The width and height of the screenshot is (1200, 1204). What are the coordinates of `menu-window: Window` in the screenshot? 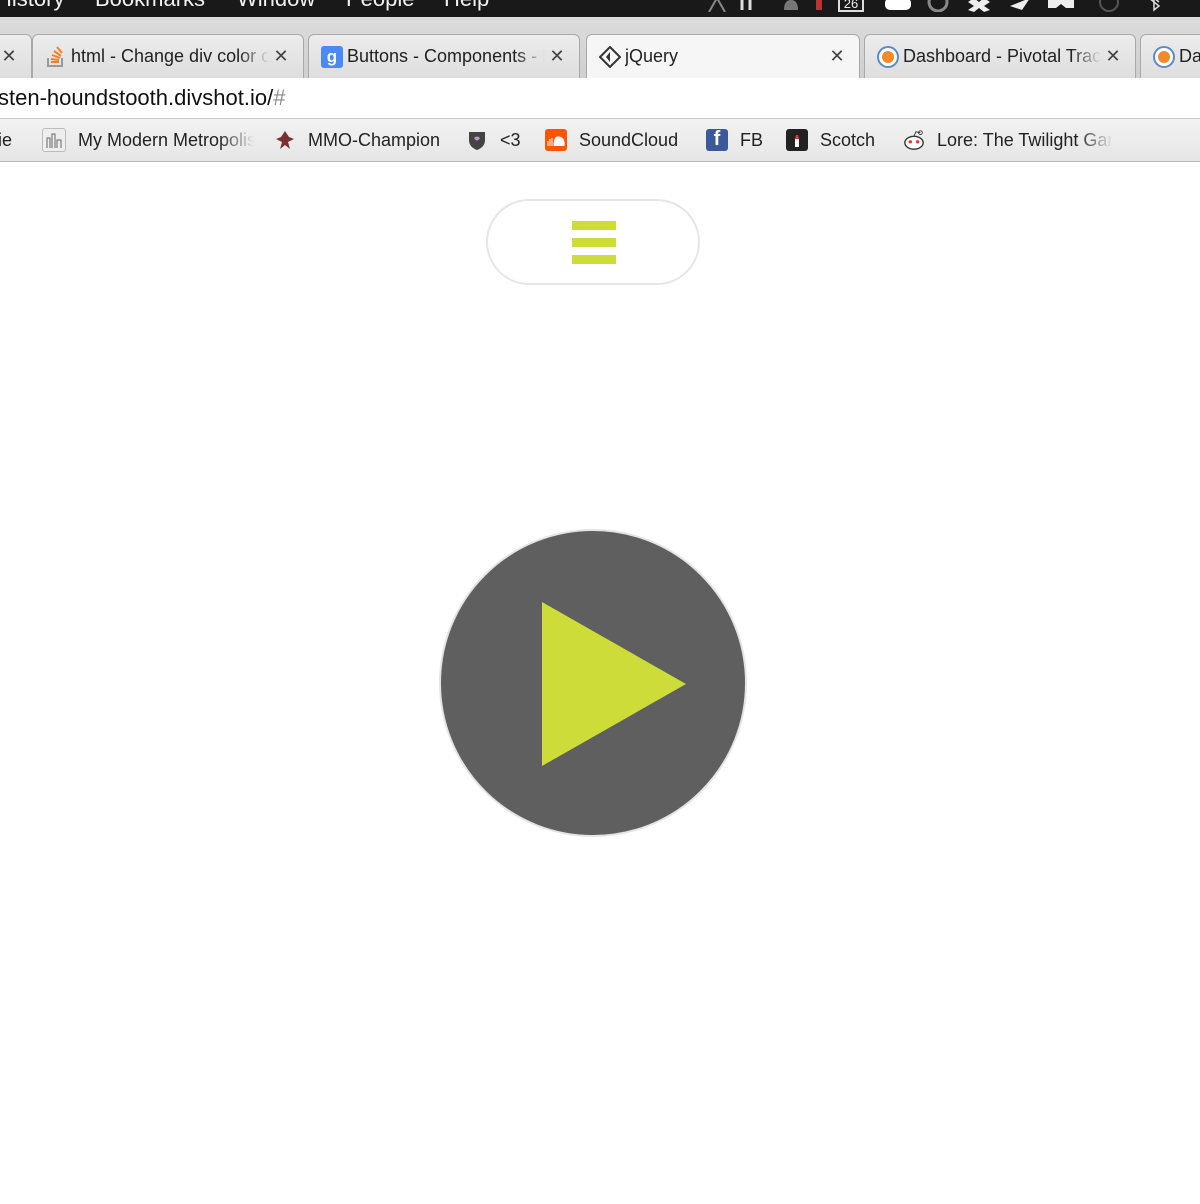 It's located at (276, 6).